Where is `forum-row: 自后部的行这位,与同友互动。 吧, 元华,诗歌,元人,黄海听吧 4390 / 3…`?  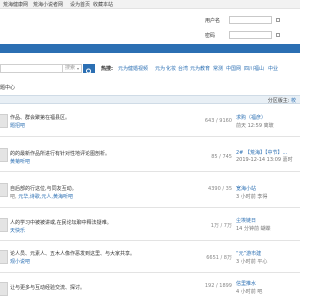
forum-row: 自后部的行这位,与同友互动。 吧, 元华,诗歌,元人,黄海听吧 4390 / 3… is located at coordinates (150, 190).